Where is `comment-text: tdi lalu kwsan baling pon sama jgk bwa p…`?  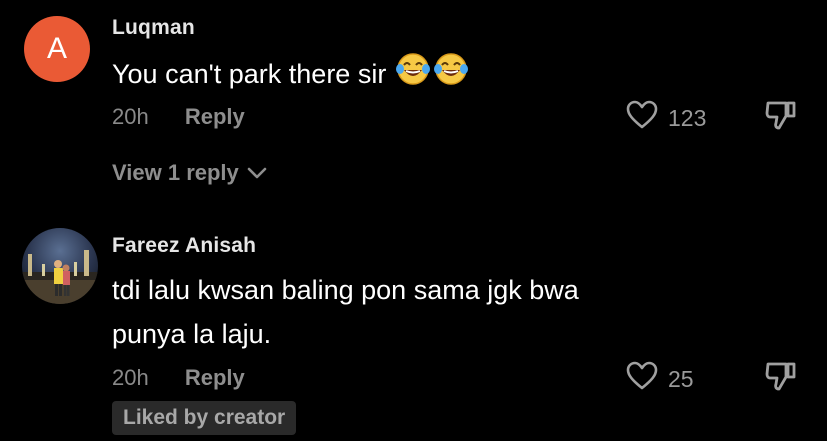 comment-text: tdi lalu kwsan baling pon sama jgk bwa p… is located at coordinates (345, 312).